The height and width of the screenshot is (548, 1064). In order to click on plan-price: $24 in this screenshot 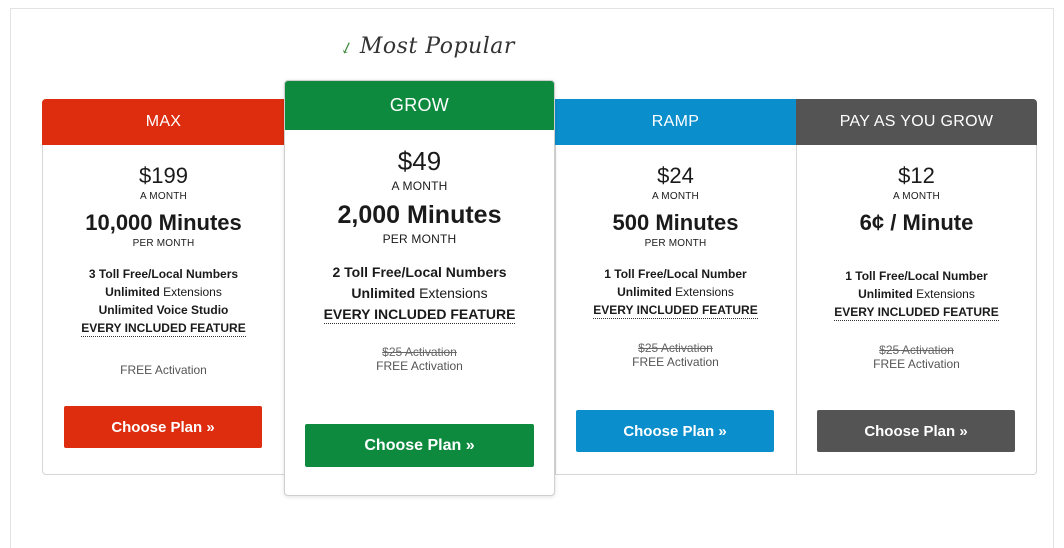, I will do `click(675, 175)`.